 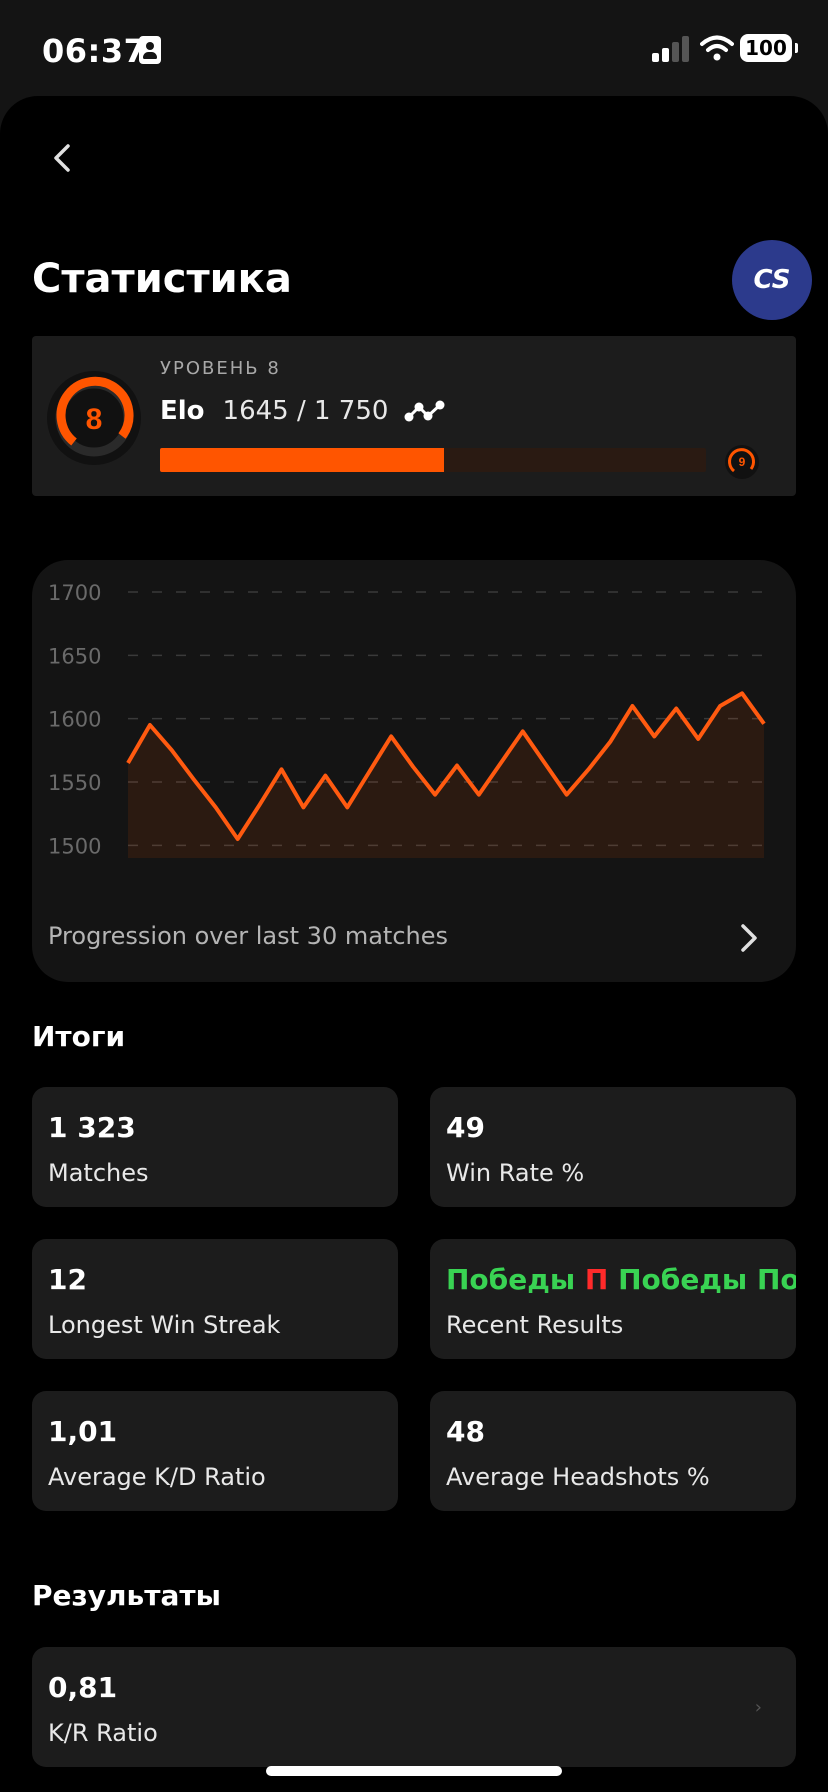 I want to click on stat-value: 1 323, so click(x=92, y=1127).